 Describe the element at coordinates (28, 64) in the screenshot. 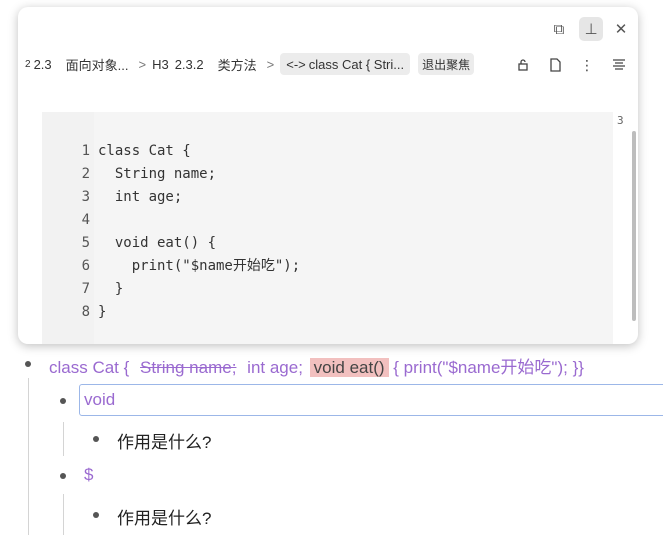

I see `heading-level-label: 2` at that location.